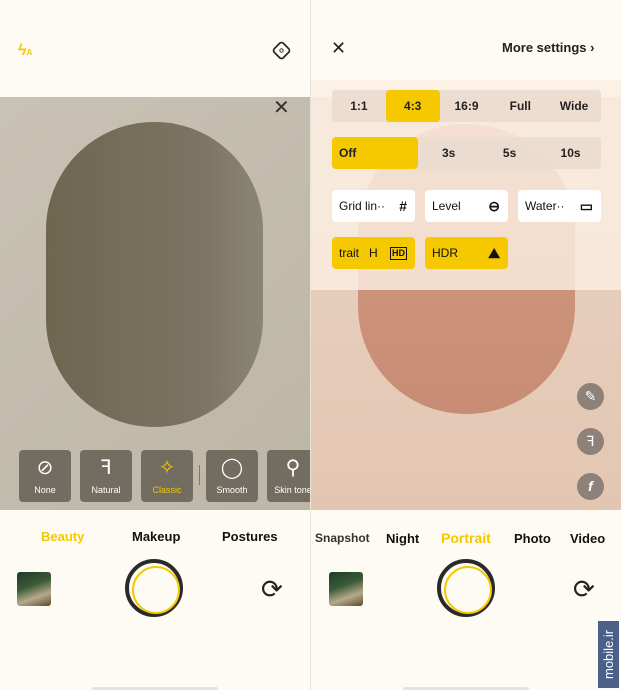 The width and height of the screenshot is (621, 690). What do you see at coordinates (494, 206) in the screenshot?
I see `level-icon: ⊖` at bounding box center [494, 206].